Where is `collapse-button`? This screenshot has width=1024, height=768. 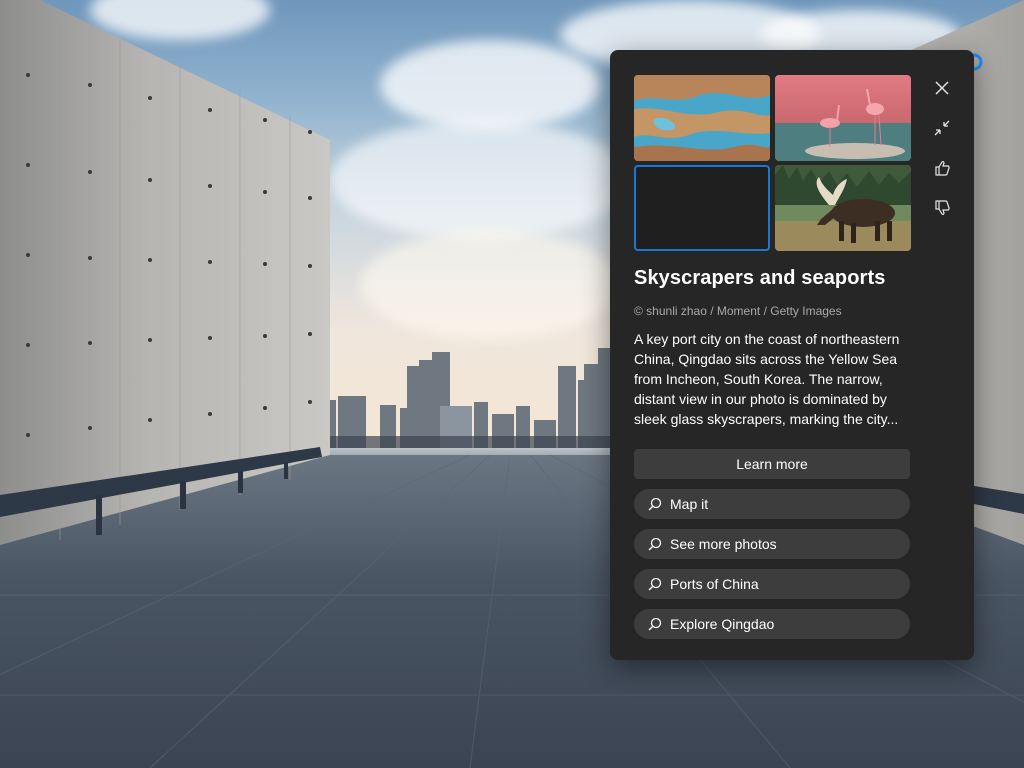 collapse-button is located at coordinates (942, 128).